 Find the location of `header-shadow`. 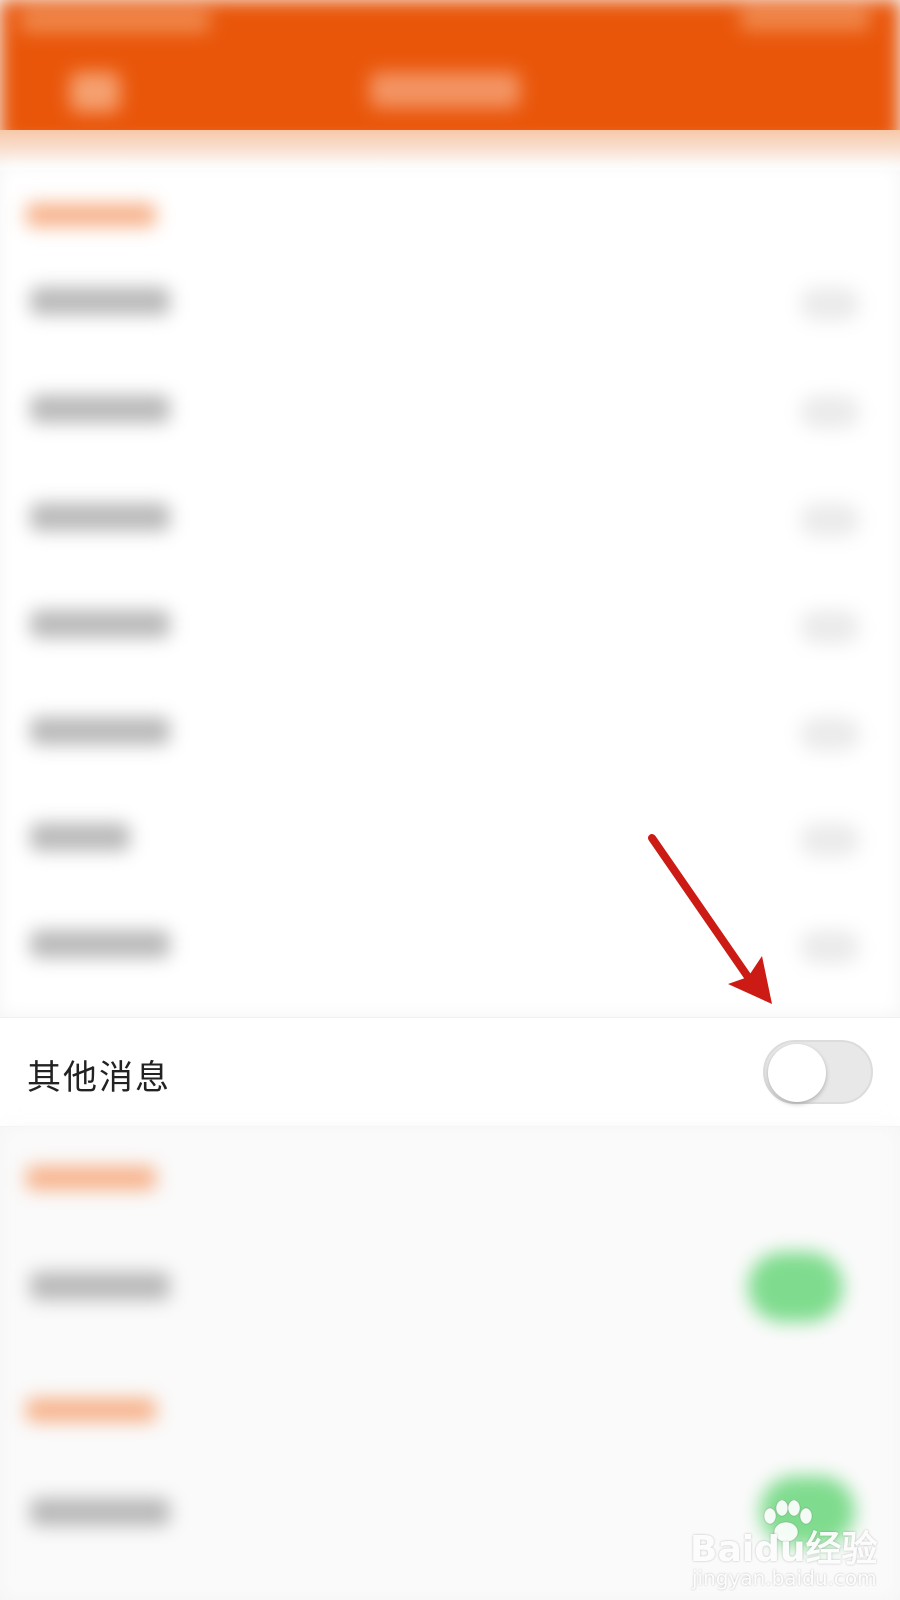

header-shadow is located at coordinates (450, 150).